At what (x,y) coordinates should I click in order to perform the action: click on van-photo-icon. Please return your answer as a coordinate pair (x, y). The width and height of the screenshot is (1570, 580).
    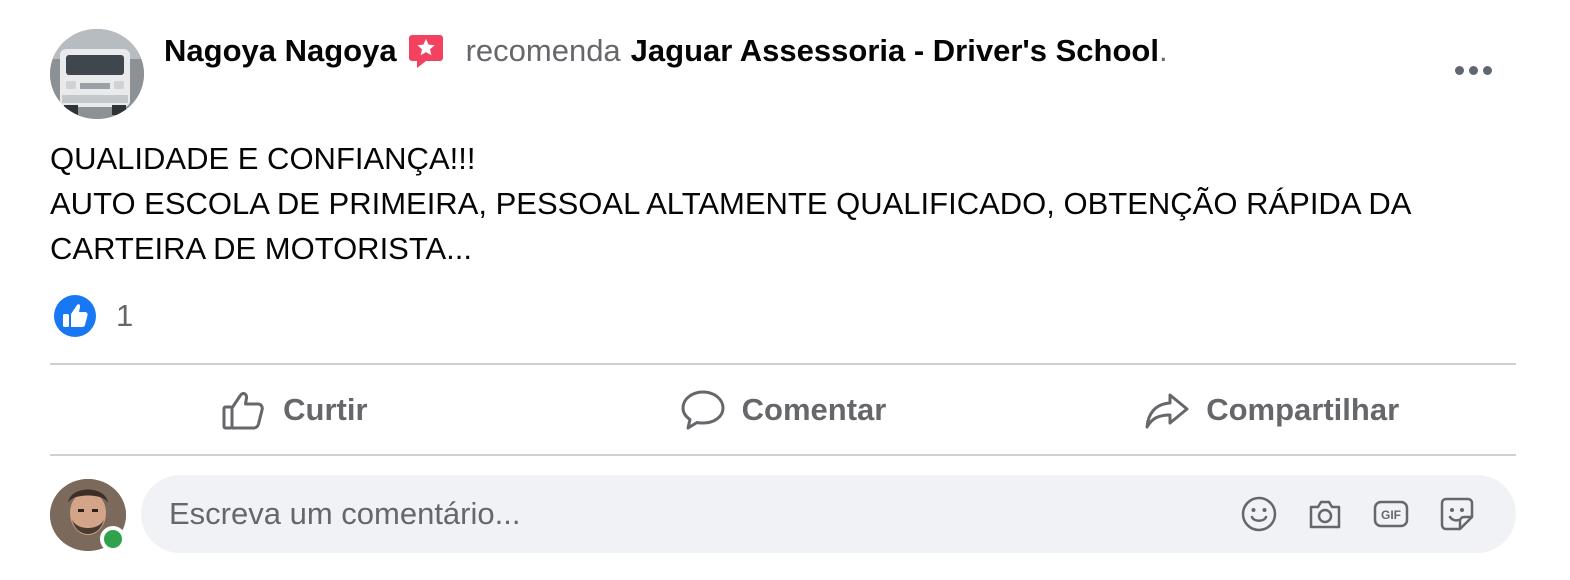
    Looking at the image, I should click on (97, 74).